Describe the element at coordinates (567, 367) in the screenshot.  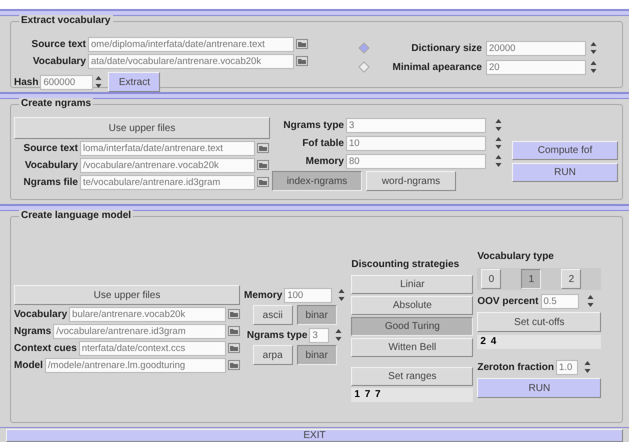
I see `number-field: 1.0` at that location.